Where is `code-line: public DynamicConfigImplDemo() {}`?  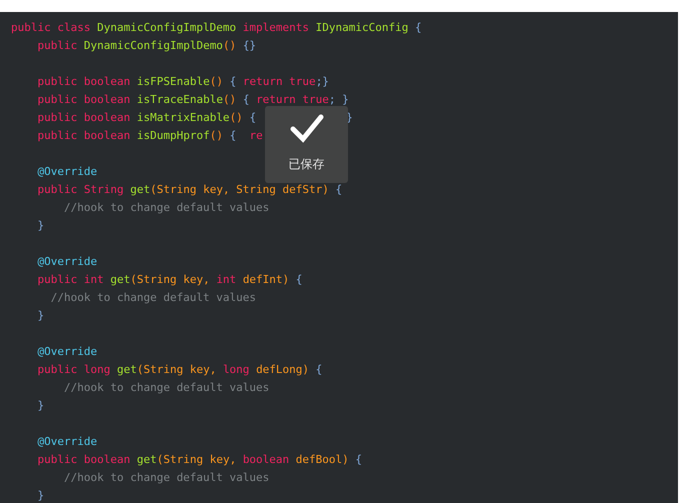
code-line: public DynamicConfigImplDemo() {} is located at coordinates (146, 46).